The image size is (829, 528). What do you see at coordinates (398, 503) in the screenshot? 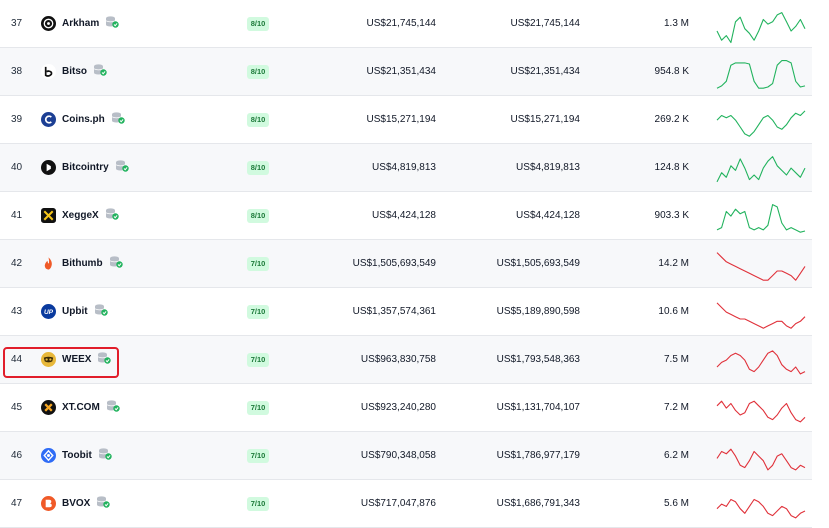
I see `volume-24h-cell: US$717,047,876` at bounding box center [398, 503].